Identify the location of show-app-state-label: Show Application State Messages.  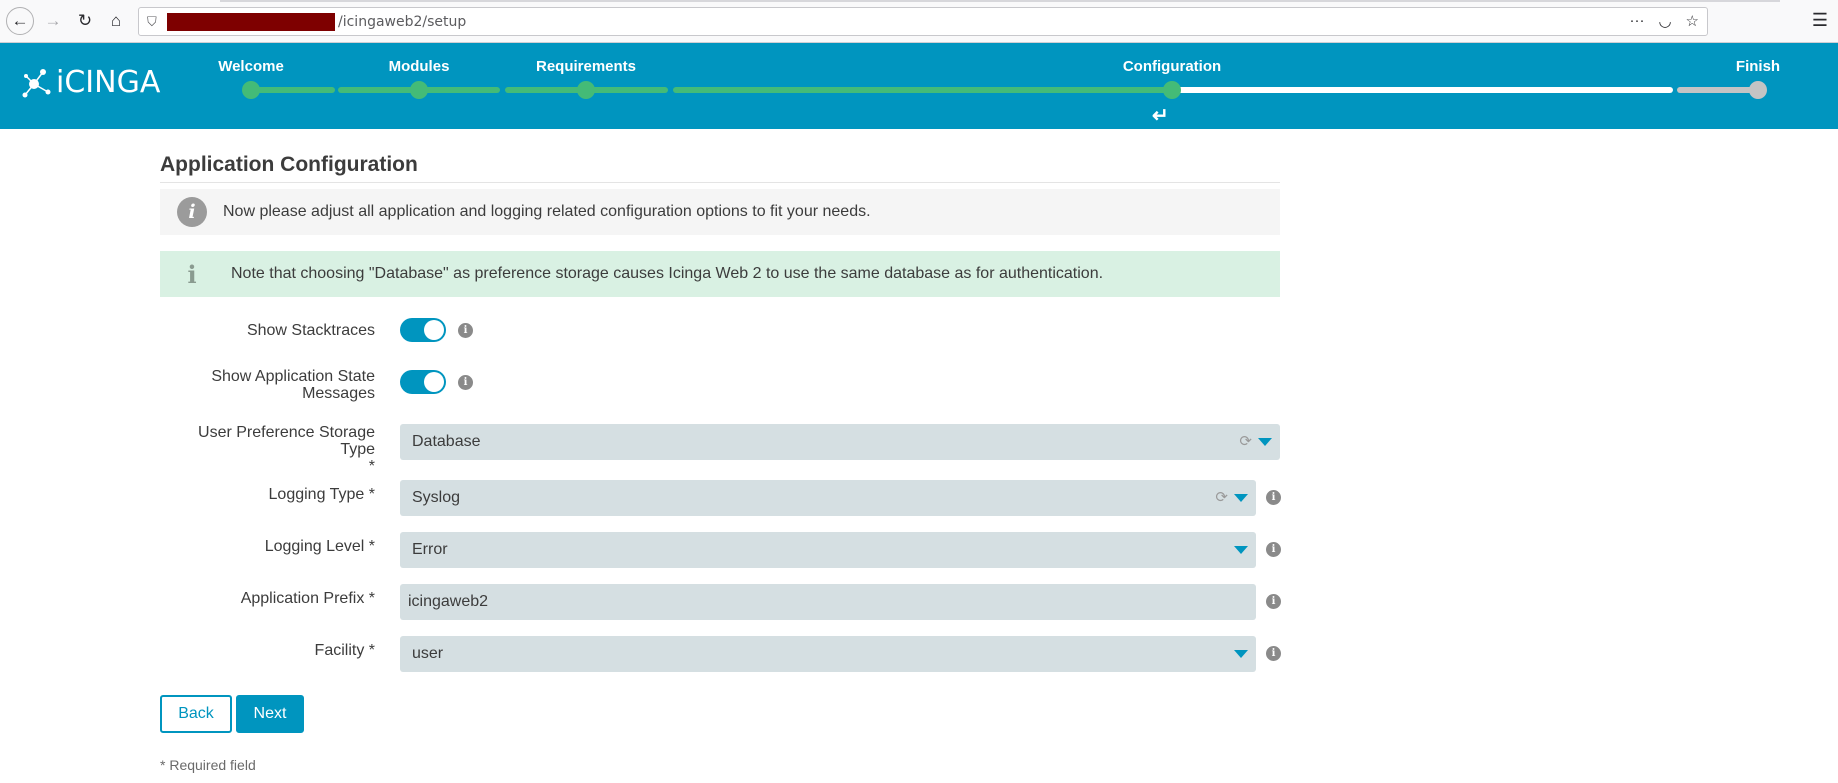
(267, 385).